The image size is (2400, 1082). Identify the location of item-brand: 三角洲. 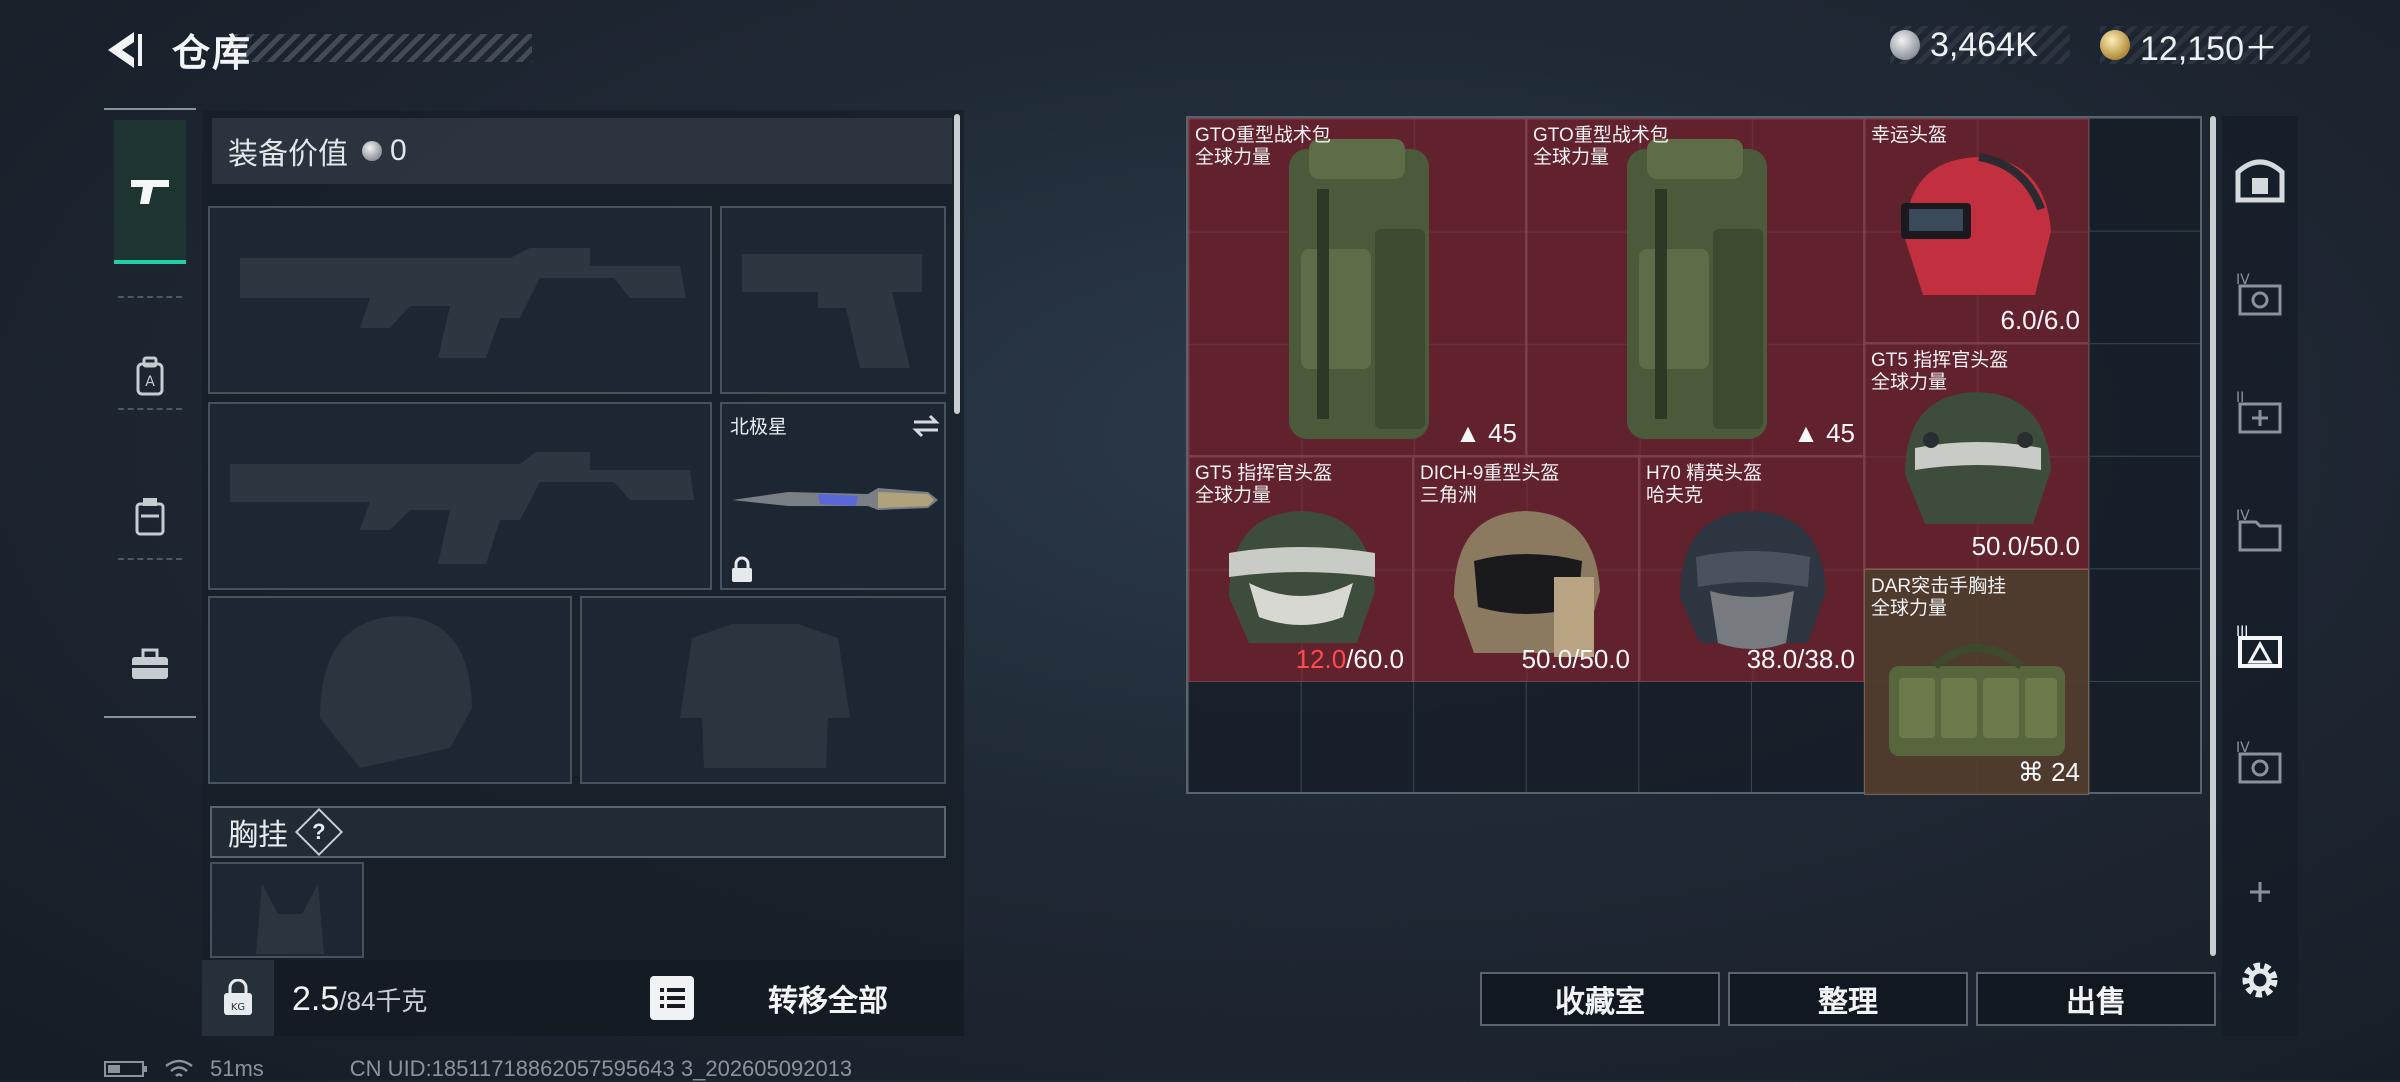
(1449, 495).